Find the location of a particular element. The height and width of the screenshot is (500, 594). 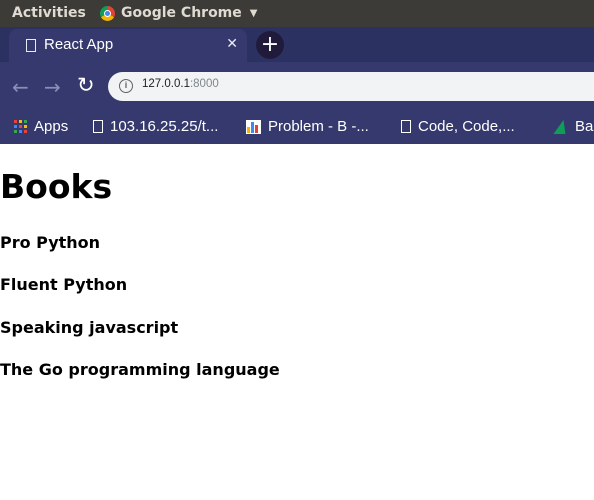

back-arrow-icon: ← is located at coordinates (20, 87).